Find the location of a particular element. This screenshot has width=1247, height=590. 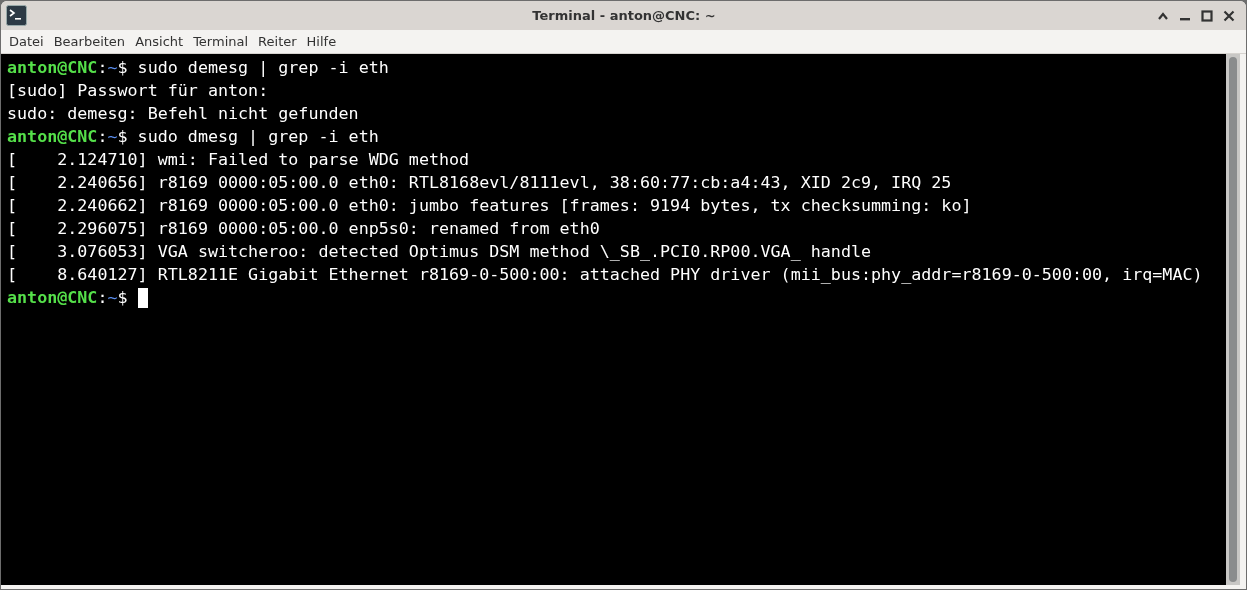

terminal-output-line: [ 2.240656] r8169 0000:05:00.0 eth0: RTL8168evl/8111evl, 38:60:77:cb:a4:43, XID 2c9, IRQ 25 is located at coordinates (479, 182).